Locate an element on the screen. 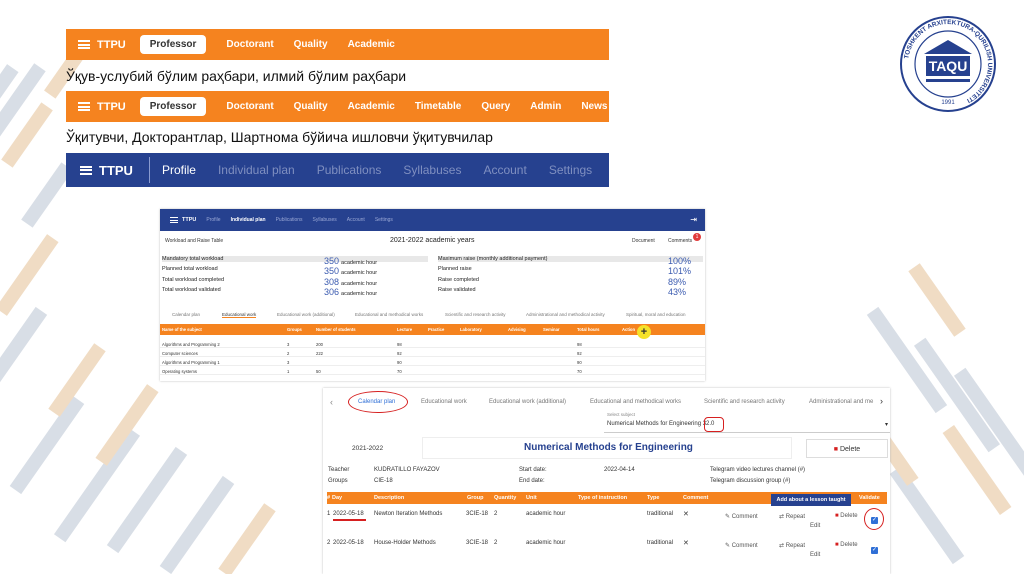  annotation-underline is located at coordinates (349, 520).